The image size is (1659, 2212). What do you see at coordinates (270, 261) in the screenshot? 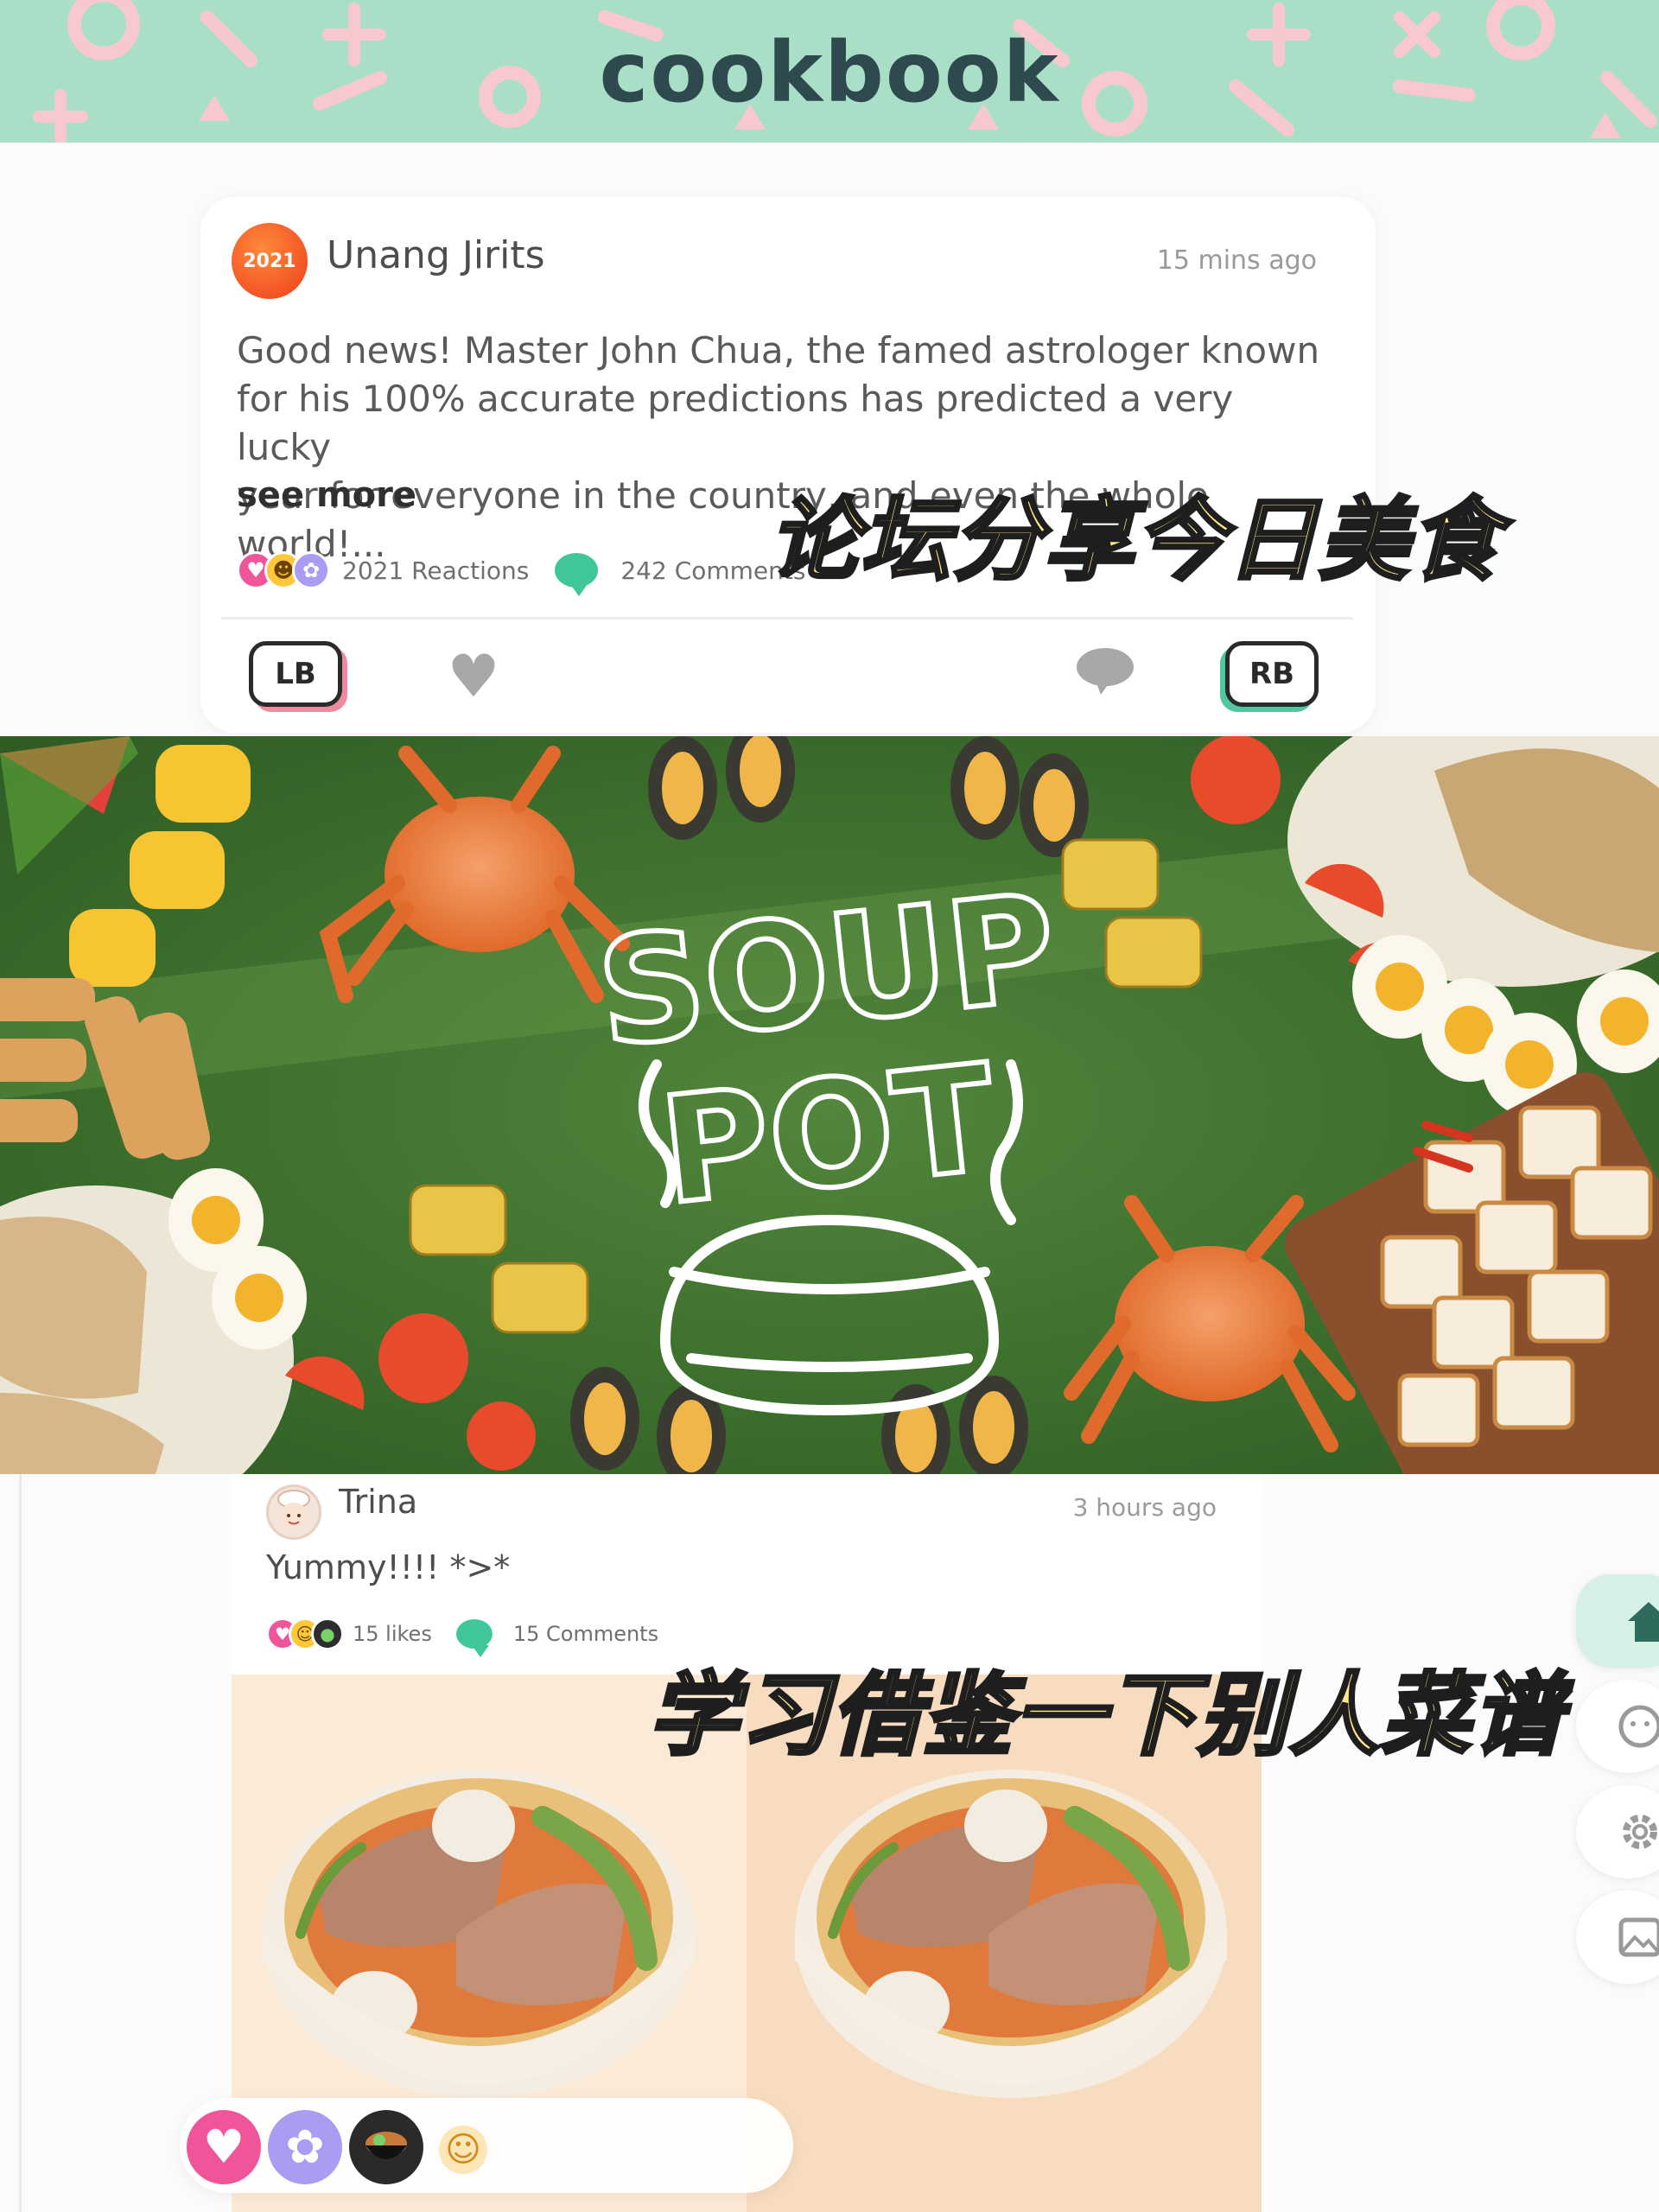
I see `author-avatar: 2021` at bounding box center [270, 261].